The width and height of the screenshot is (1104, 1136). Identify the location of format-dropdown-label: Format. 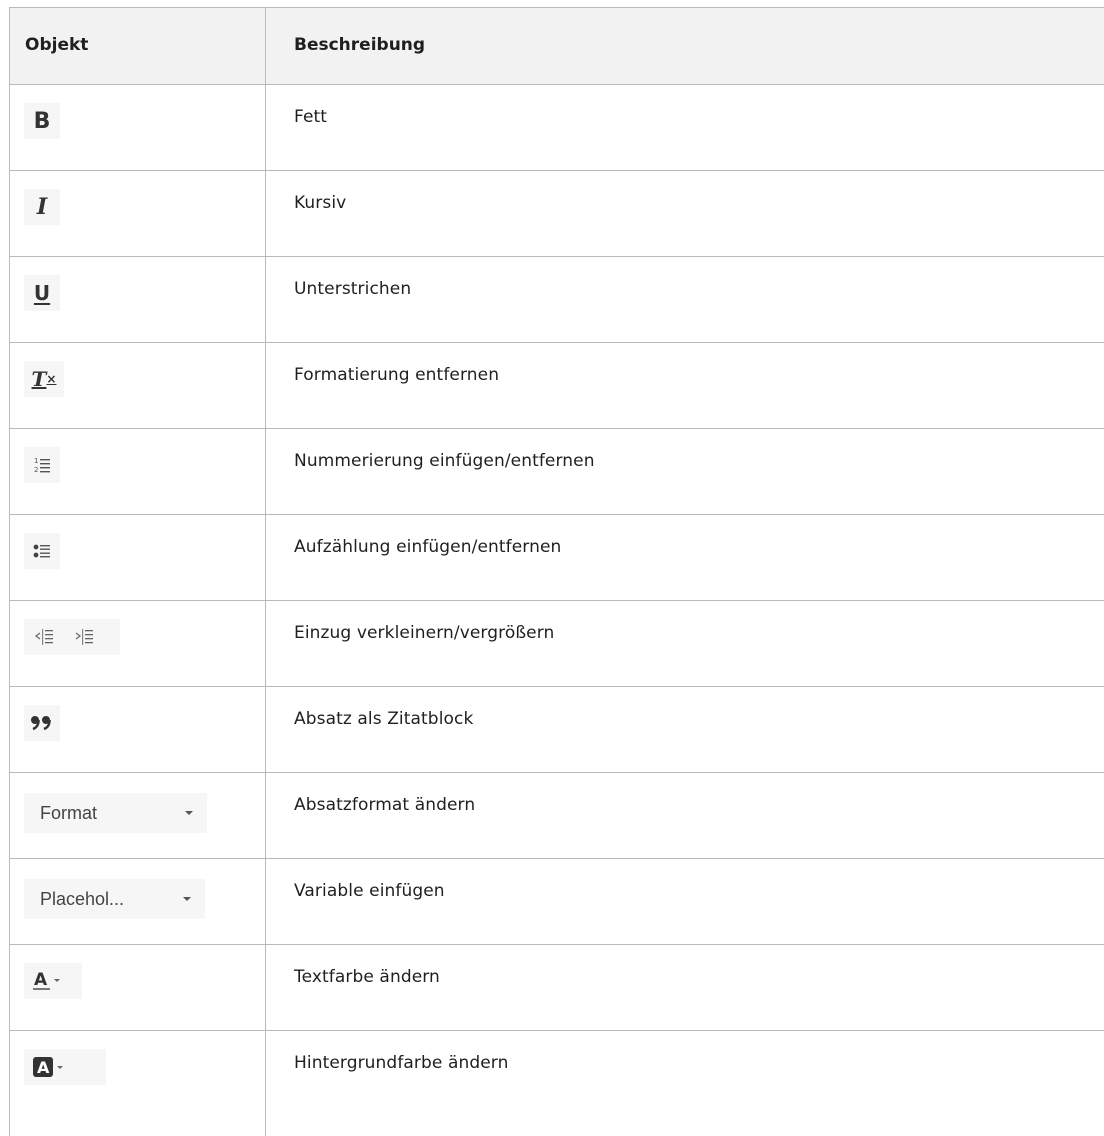
(69, 813).